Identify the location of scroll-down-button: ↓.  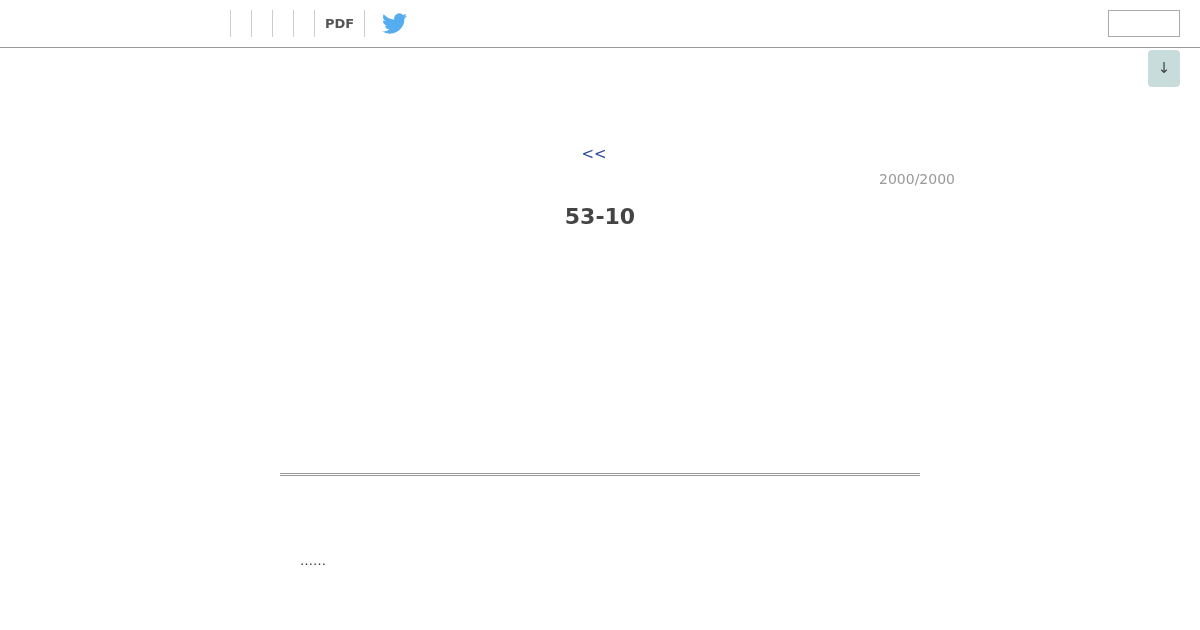
(1164, 68).